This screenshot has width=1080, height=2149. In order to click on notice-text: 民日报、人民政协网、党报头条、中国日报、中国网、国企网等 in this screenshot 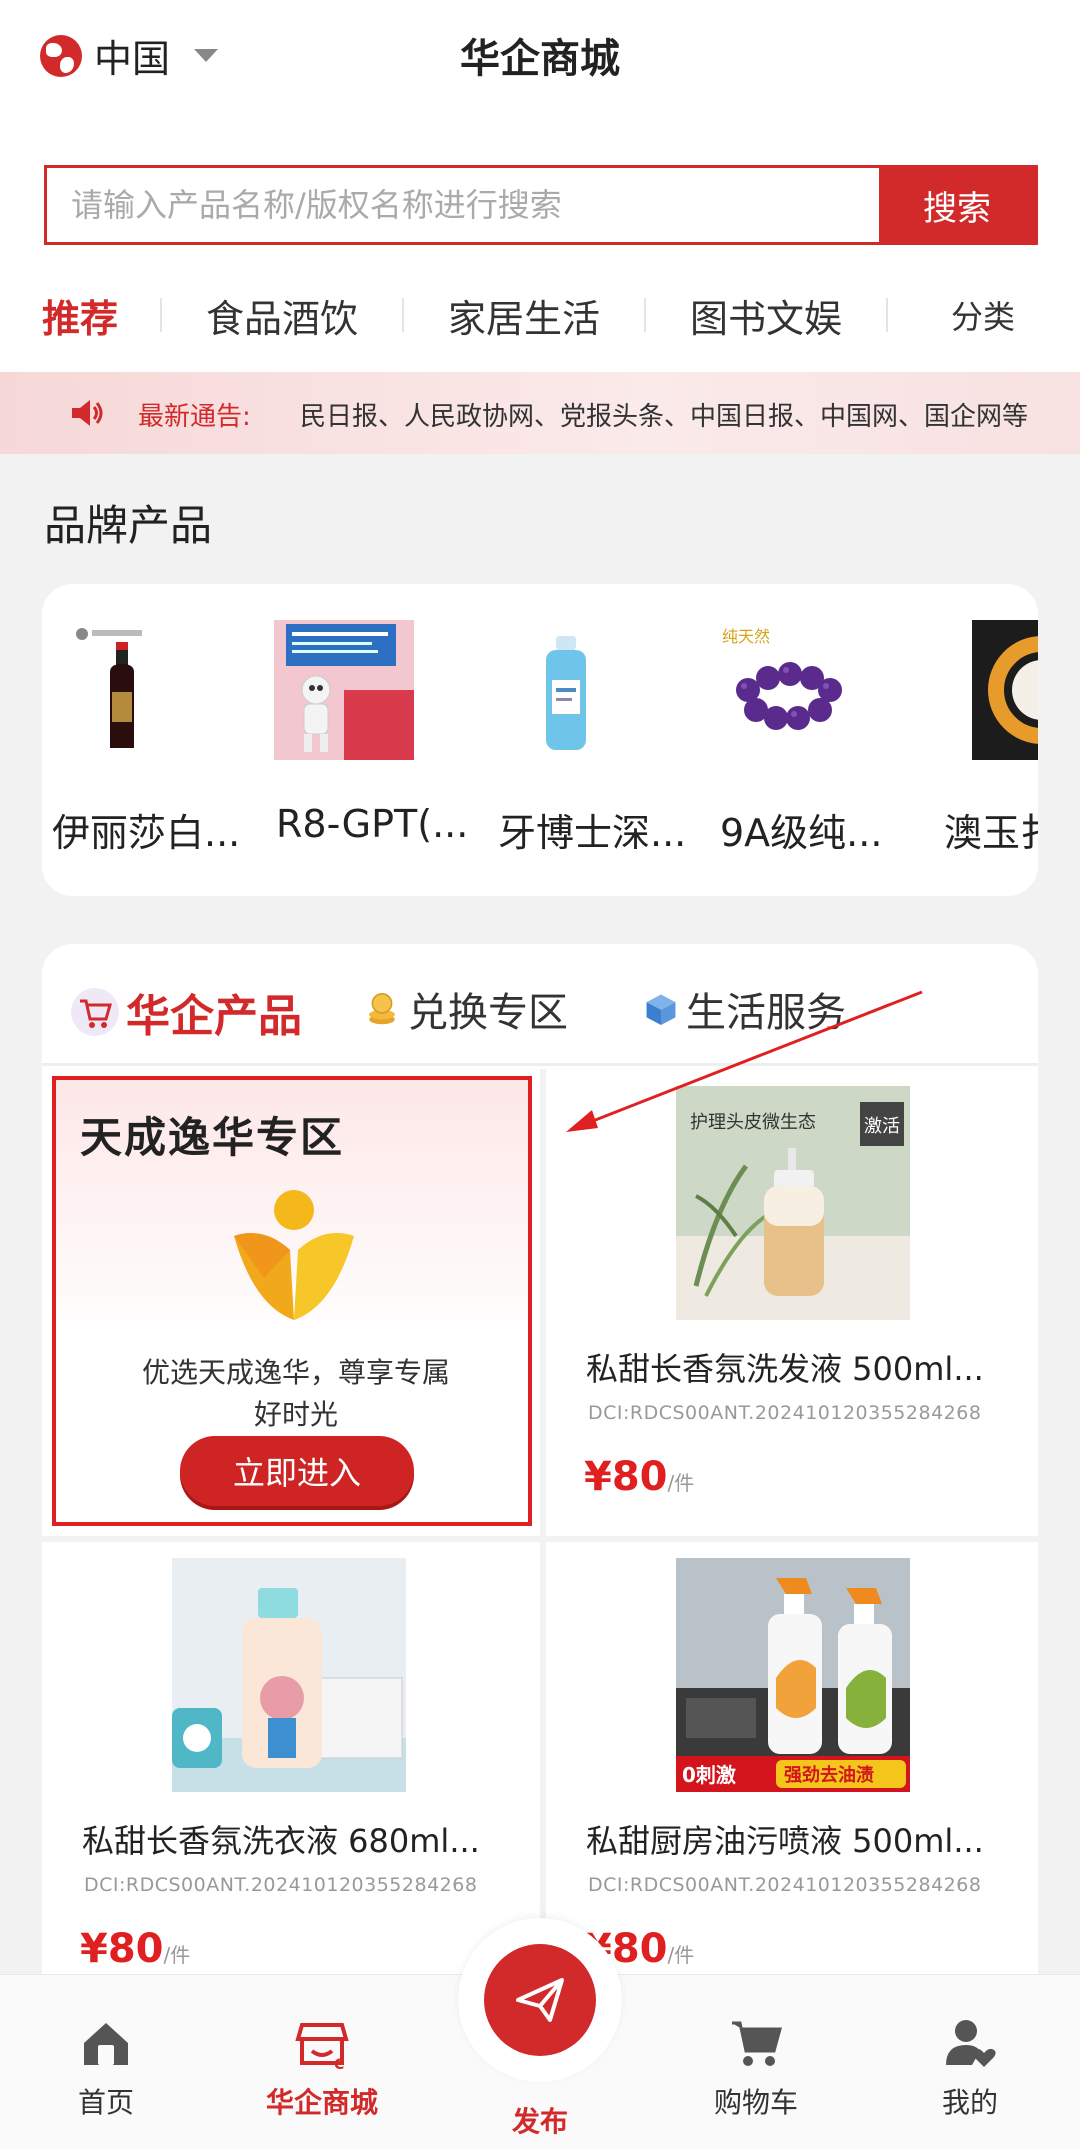, I will do `click(664, 417)`.